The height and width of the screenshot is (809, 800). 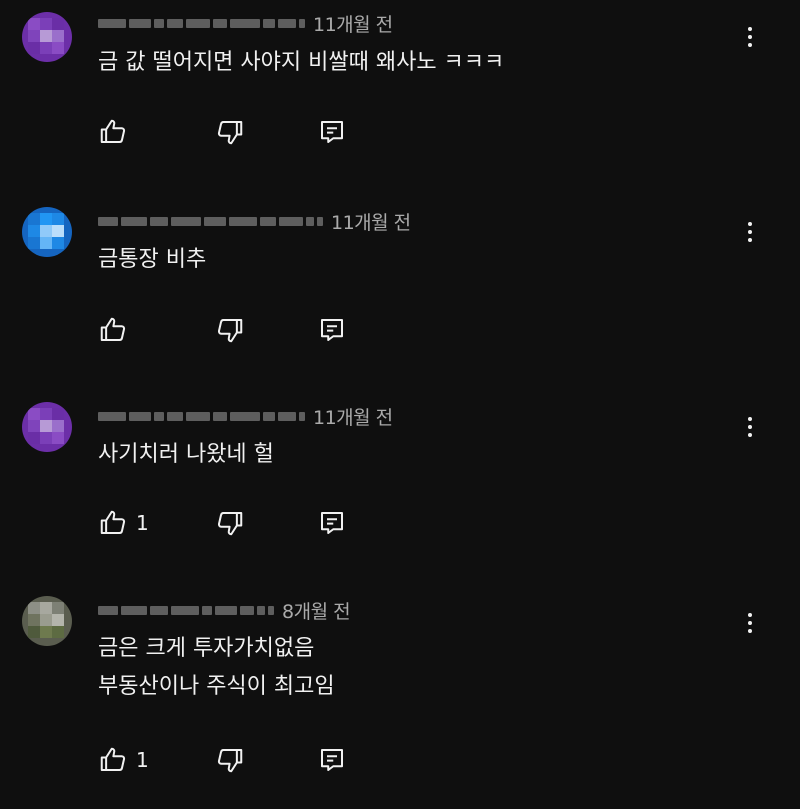 I want to click on comment-text-line: 부동산이나 주식이 최고임, so click(x=216, y=686).